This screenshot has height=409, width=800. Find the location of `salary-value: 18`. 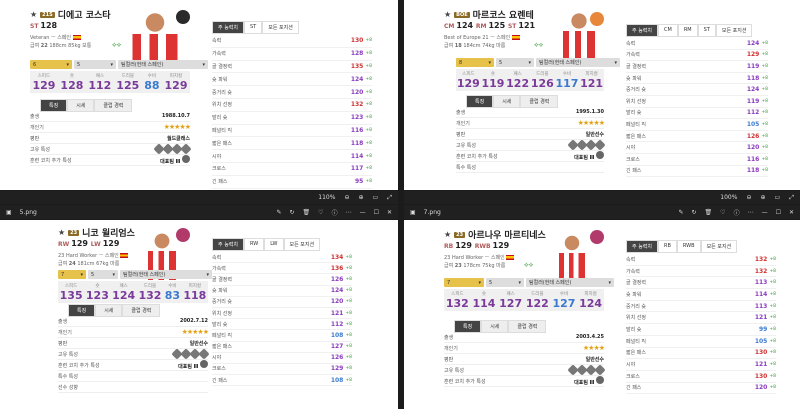

salary-value: 18 is located at coordinates (458, 46).